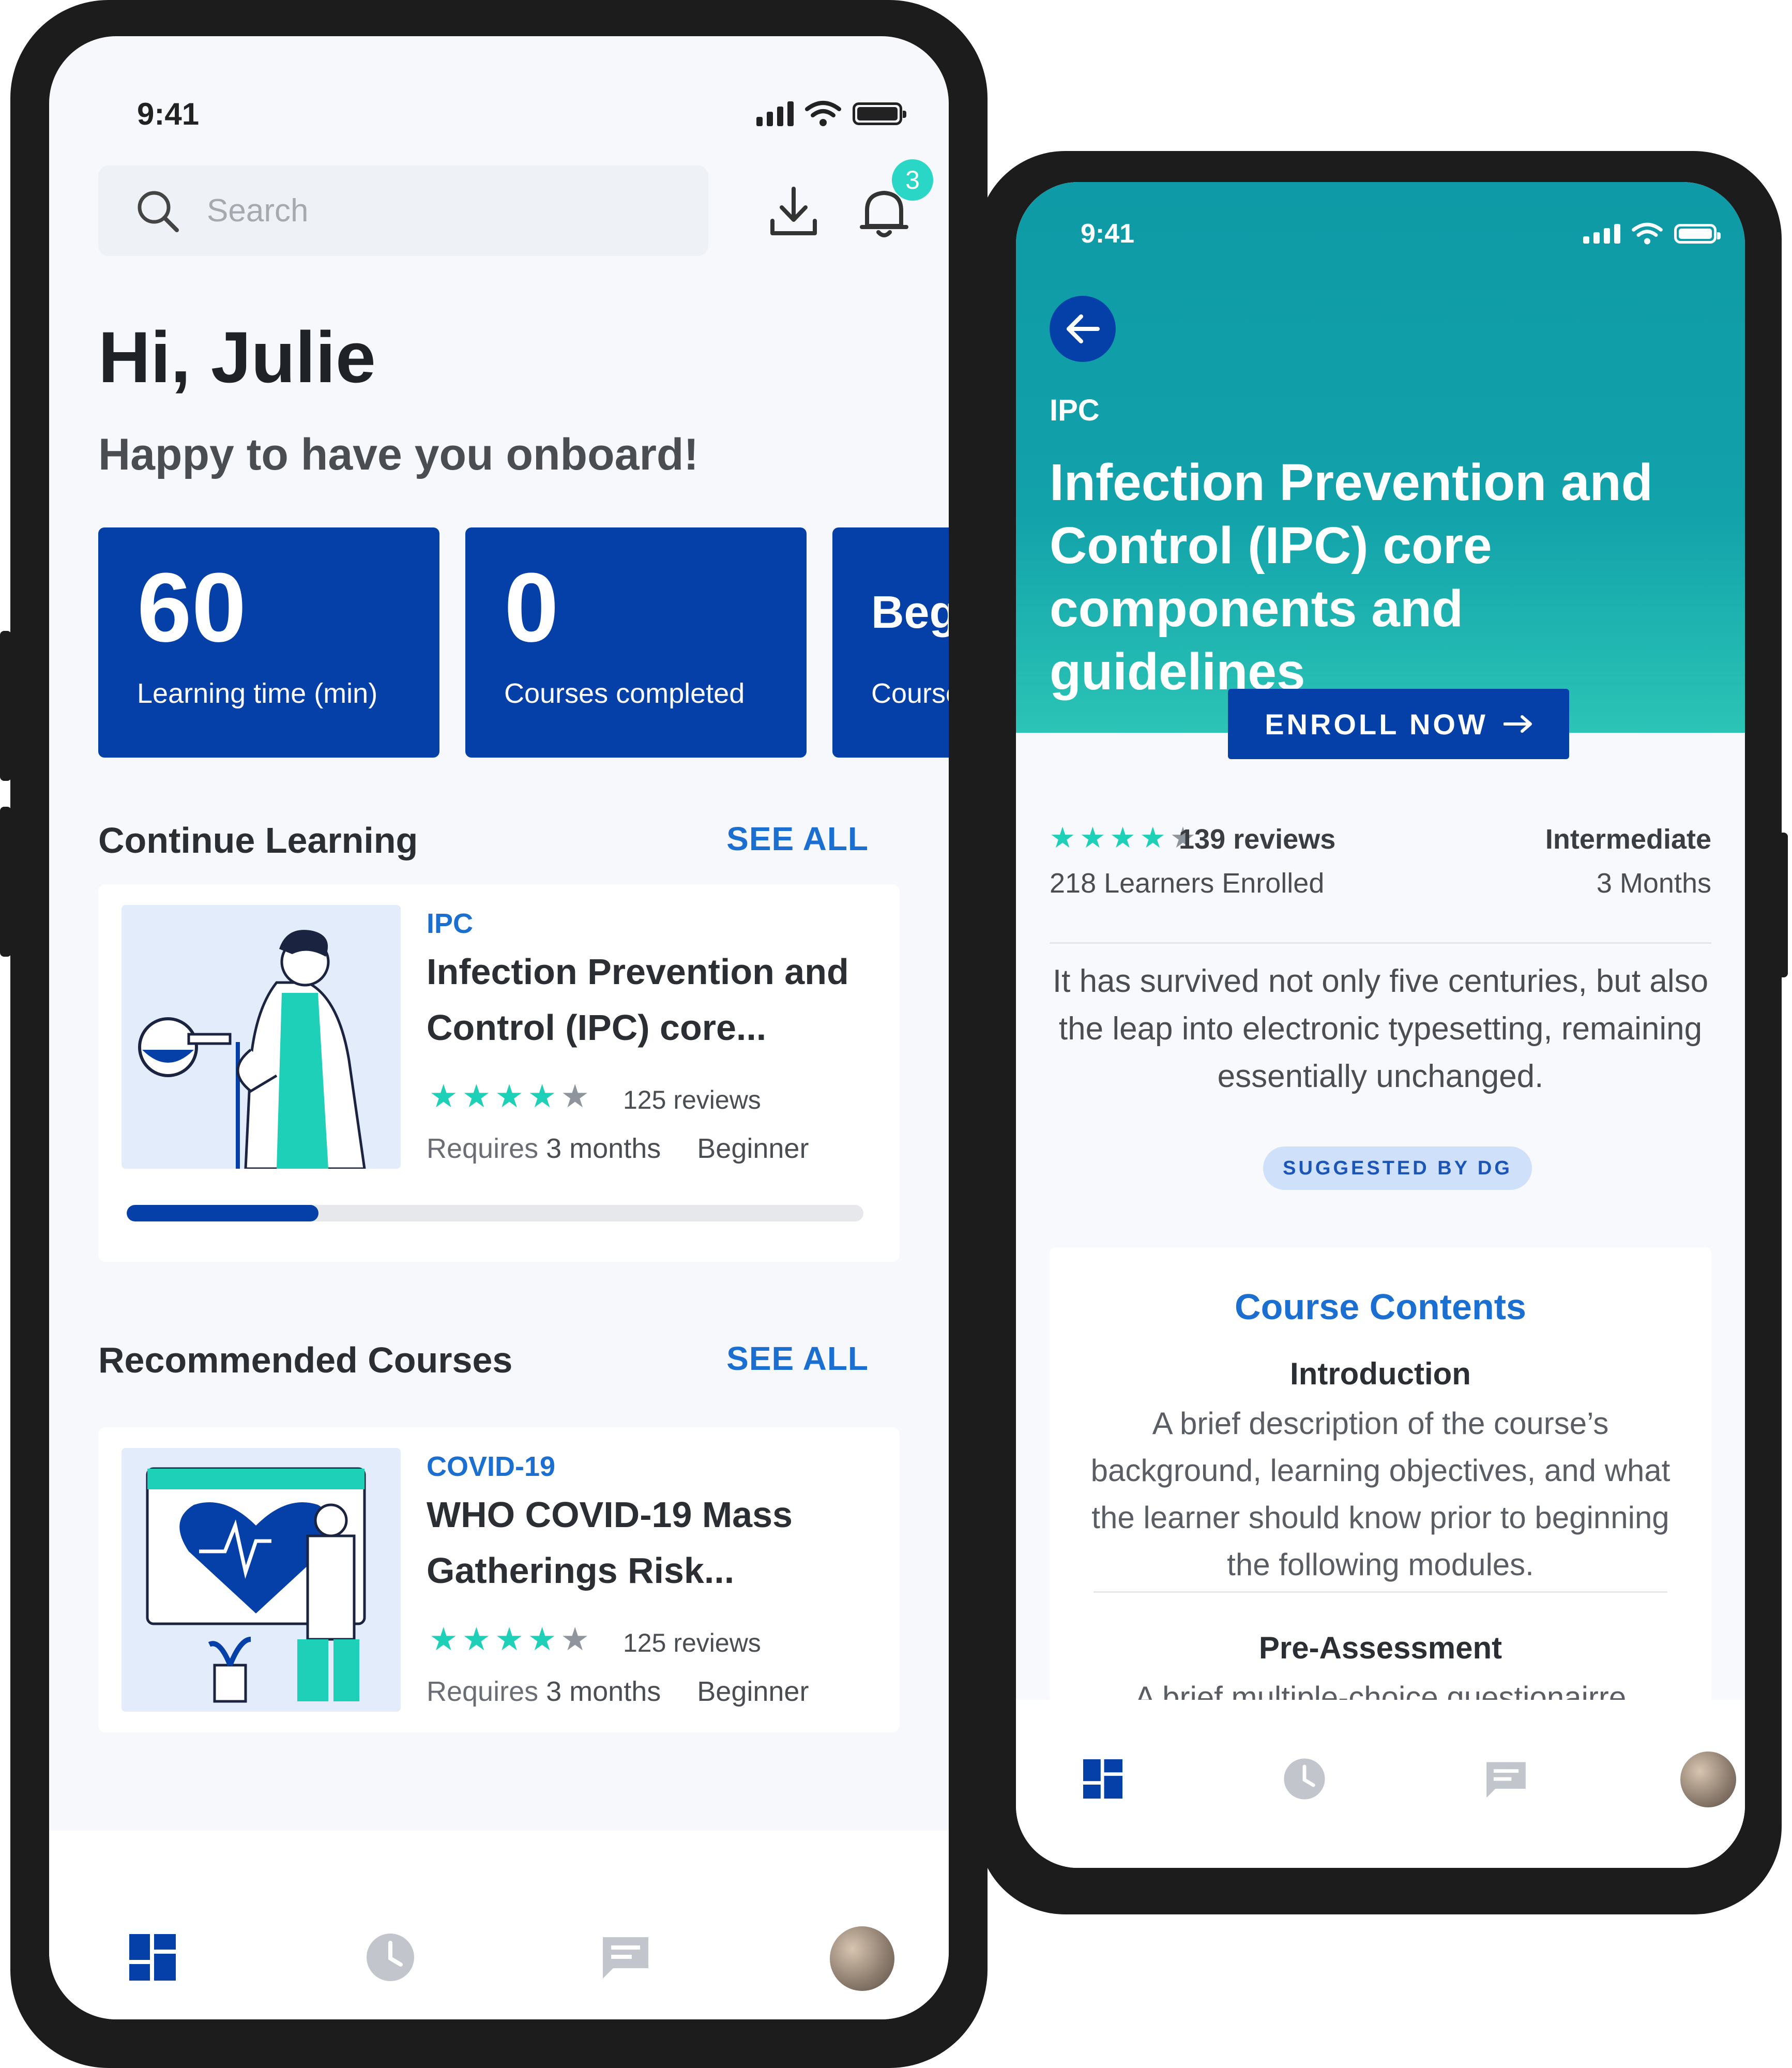 This screenshot has width=1792, height=2068. Describe the element at coordinates (305, 1360) in the screenshot. I see `recommended-title: Recommended Courses` at that location.